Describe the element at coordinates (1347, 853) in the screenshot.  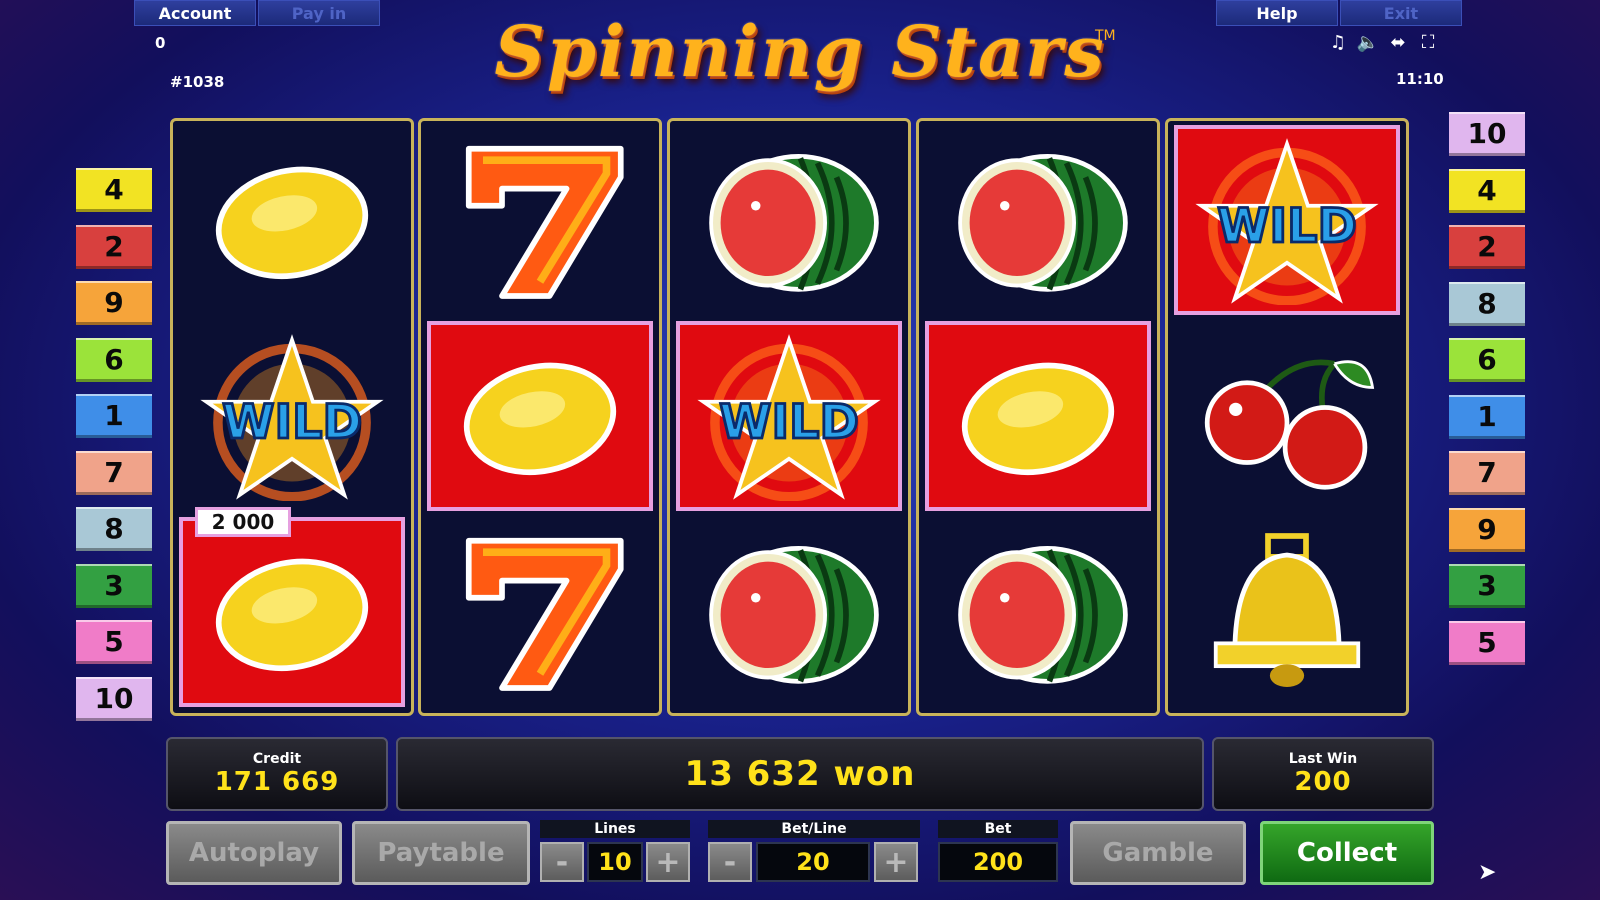
I see `collect-button: Collect` at that location.